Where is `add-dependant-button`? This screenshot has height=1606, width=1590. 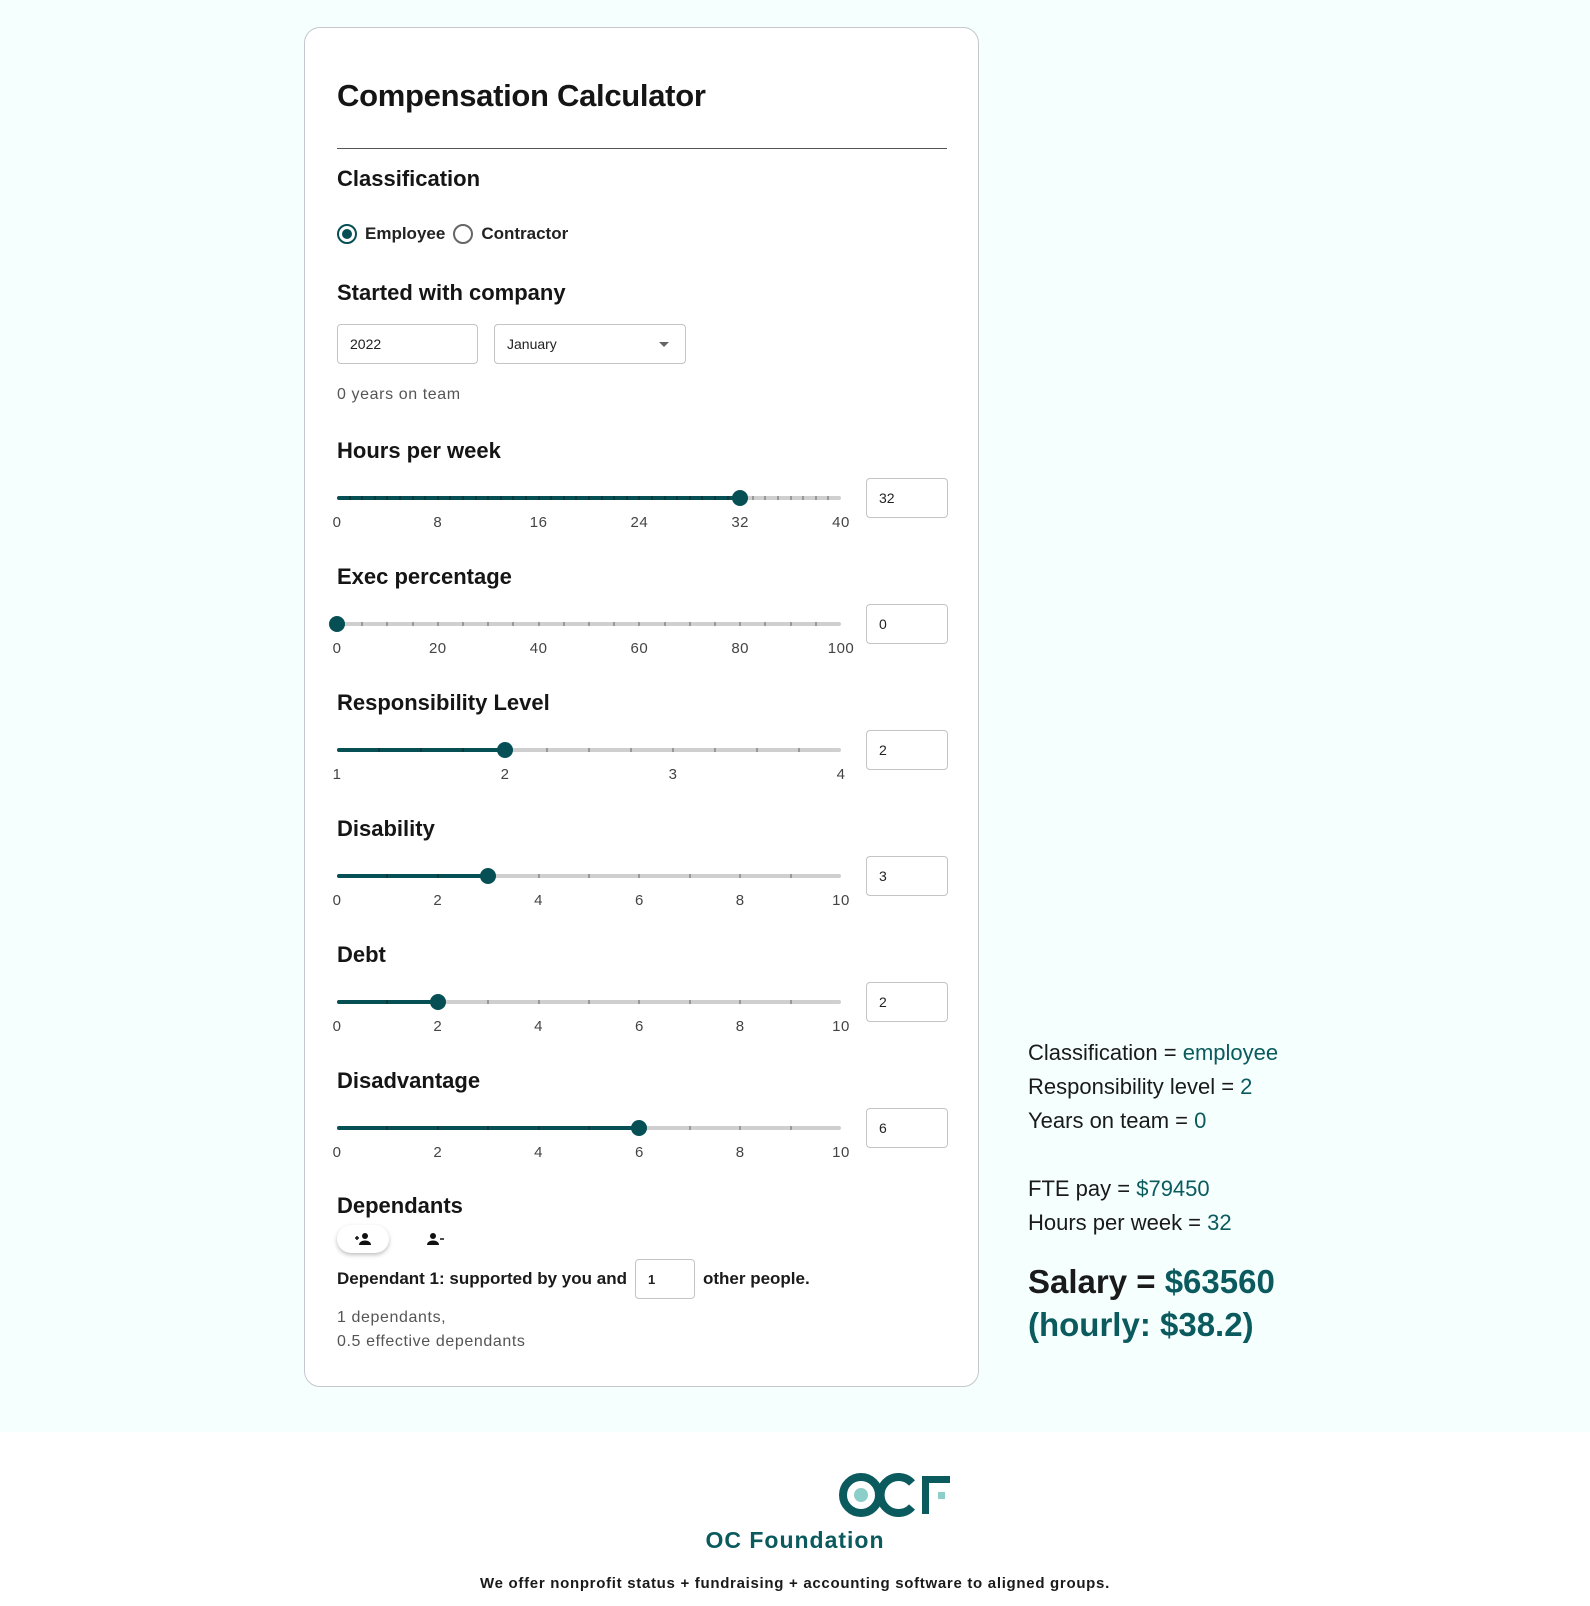
add-dependant-button is located at coordinates (363, 1239).